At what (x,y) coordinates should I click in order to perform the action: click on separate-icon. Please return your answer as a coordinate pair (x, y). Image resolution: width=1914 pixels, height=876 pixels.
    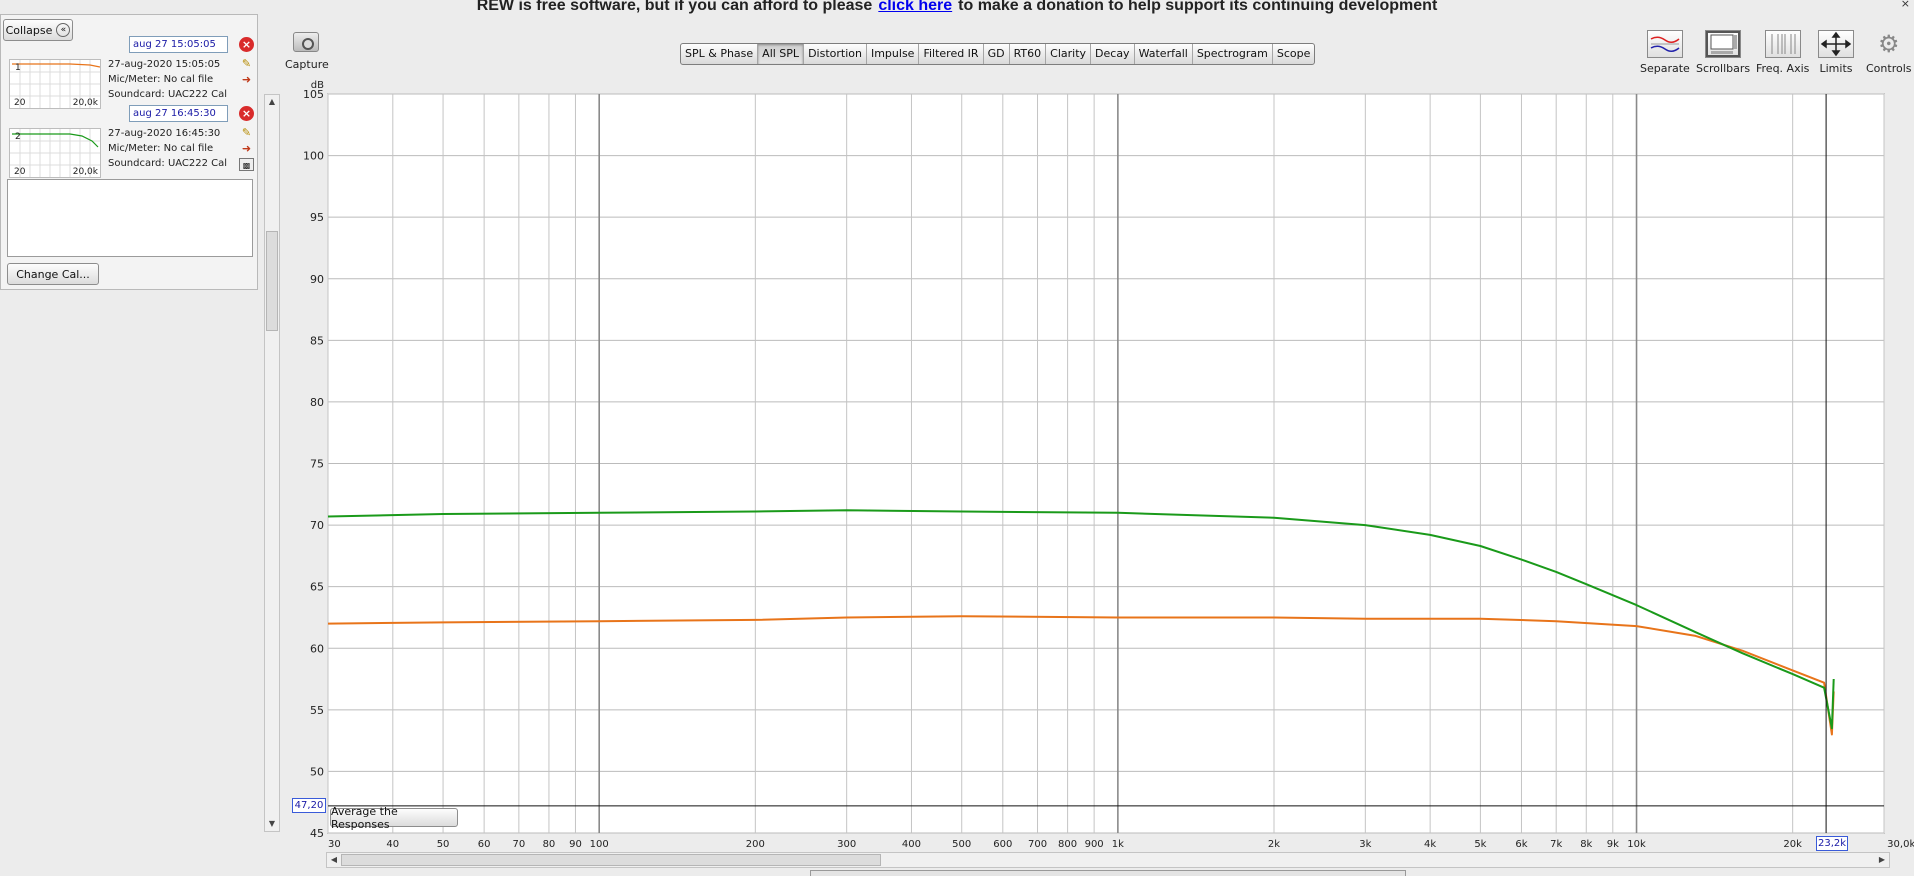
    Looking at the image, I should click on (1664, 44).